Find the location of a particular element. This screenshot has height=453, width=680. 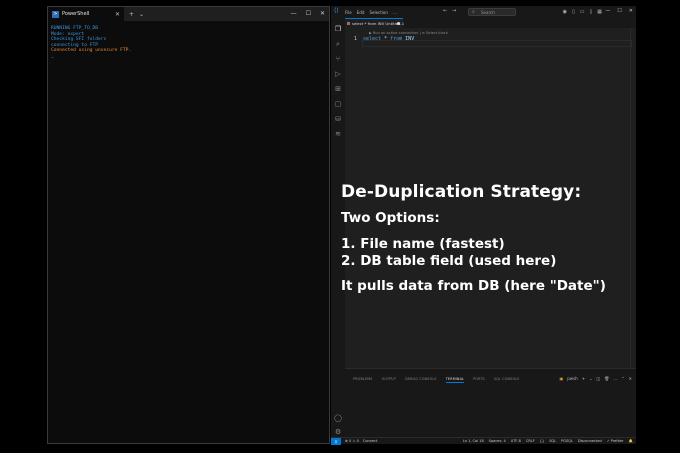

menu-selection: Selection is located at coordinates (378, 12).